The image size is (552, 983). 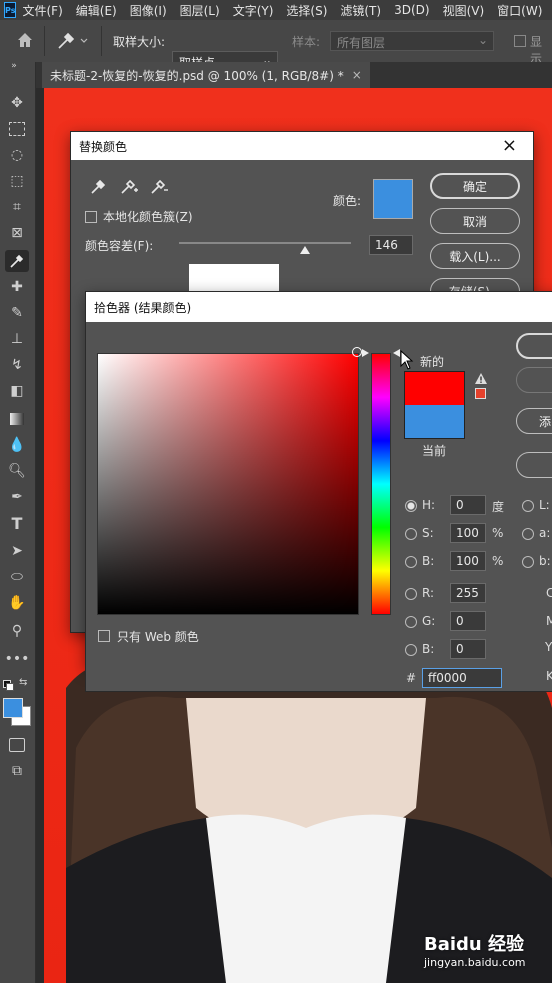 What do you see at coordinates (17, 287) in the screenshot?
I see `healing-brush-tool-icon: ✚` at bounding box center [17, 287].